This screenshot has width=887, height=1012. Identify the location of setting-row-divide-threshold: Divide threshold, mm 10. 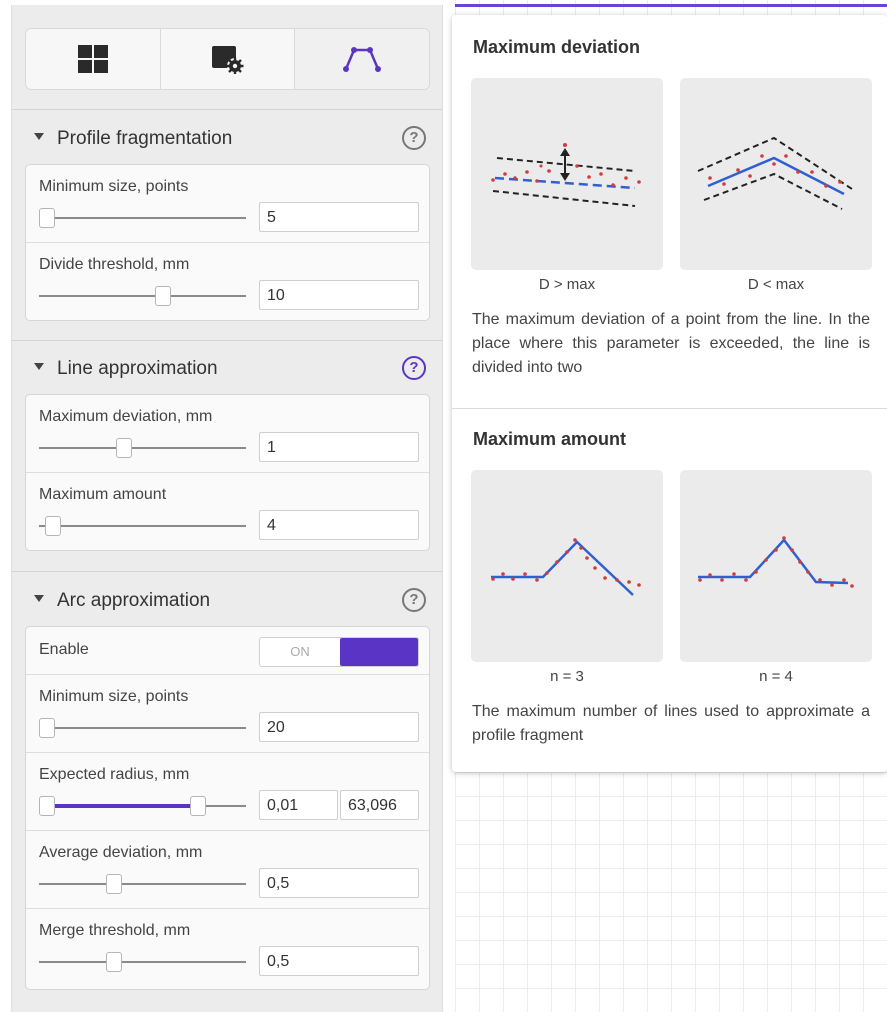
(227, 282).